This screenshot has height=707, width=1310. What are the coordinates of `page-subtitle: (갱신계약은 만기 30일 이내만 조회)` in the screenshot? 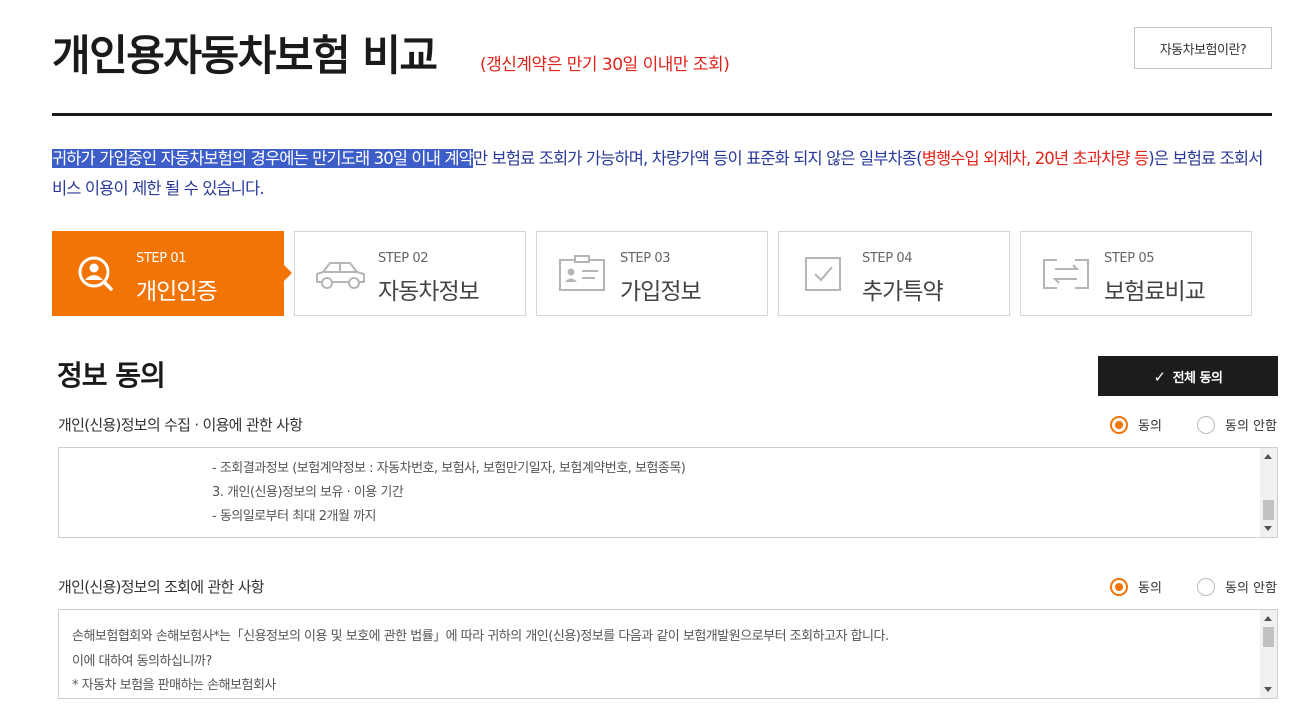 It's located at (605, 65).